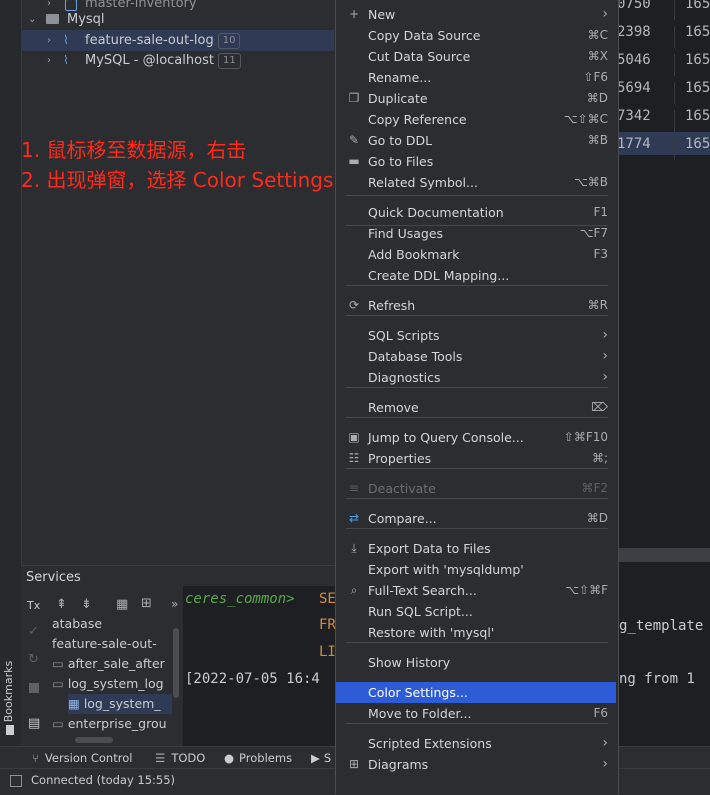  Describe the element at coordinates (431, 632) in the screenshot. I see `menu-item-label: Restore with 'mysql'` at that location.